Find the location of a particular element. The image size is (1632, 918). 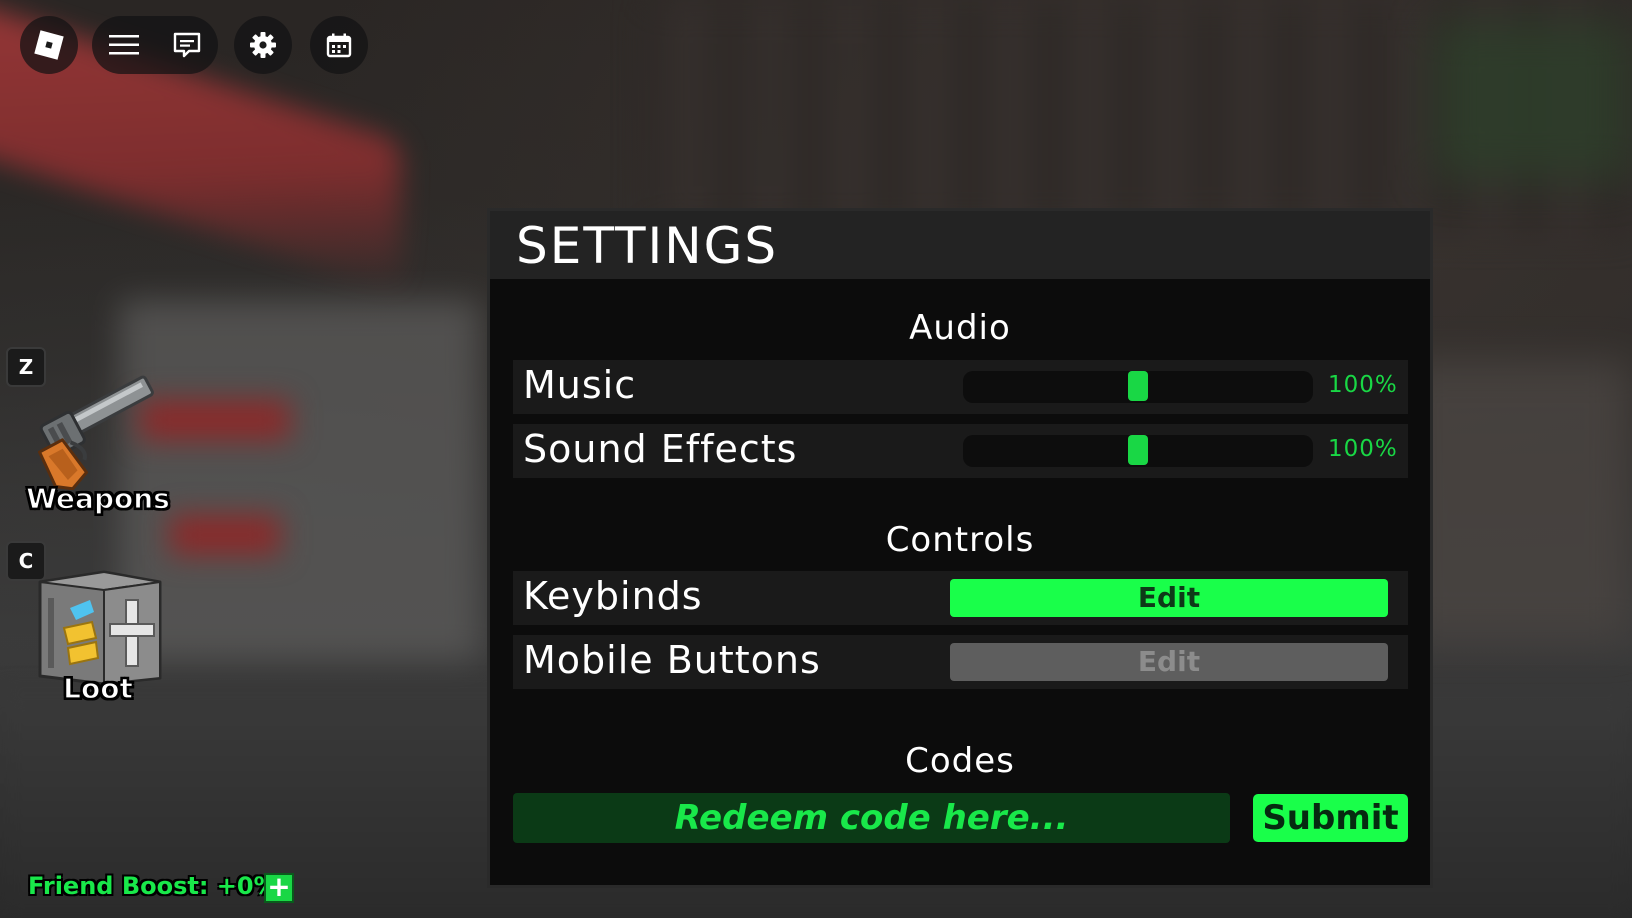

background-wall is located at coordinates (1516, 500).